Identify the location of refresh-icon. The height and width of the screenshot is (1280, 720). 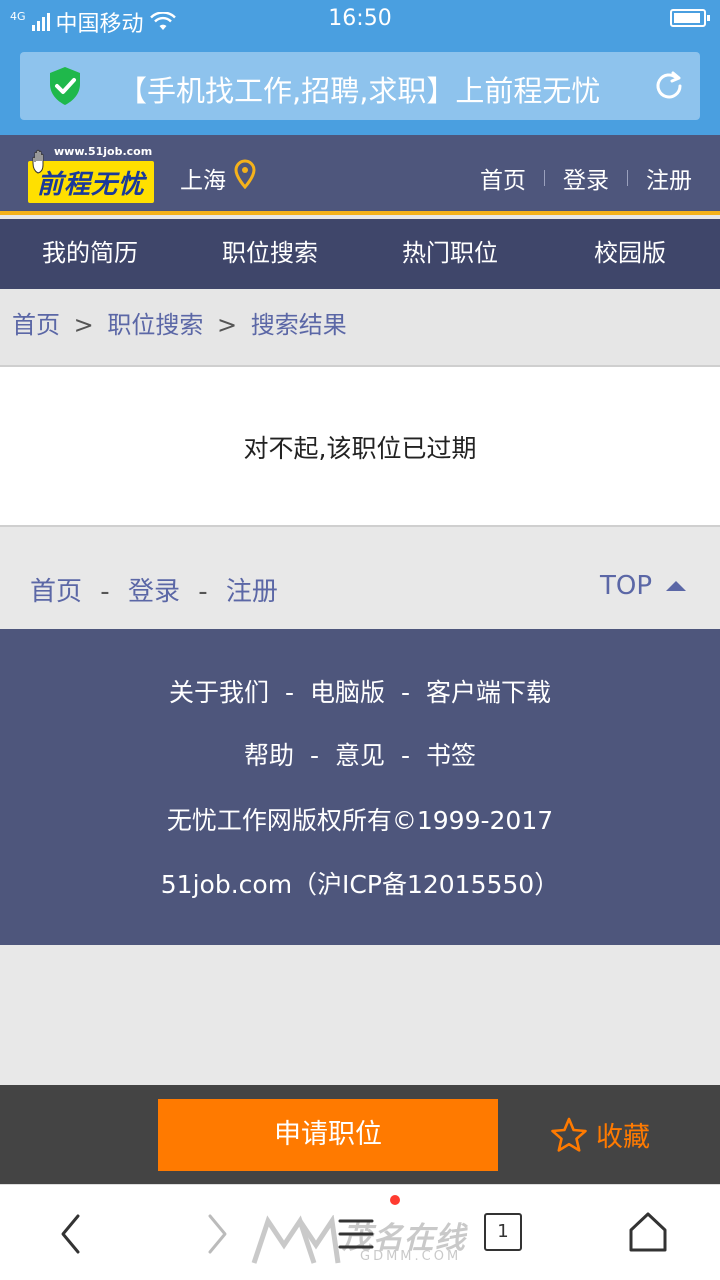
(669, 86).